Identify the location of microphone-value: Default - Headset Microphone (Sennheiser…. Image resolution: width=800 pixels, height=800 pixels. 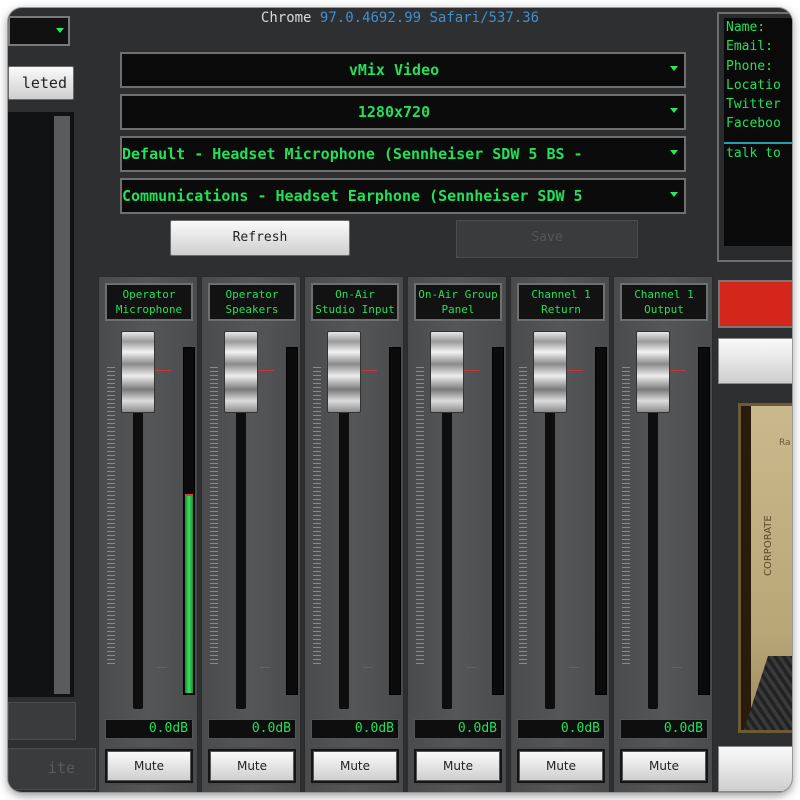
(352, 154).